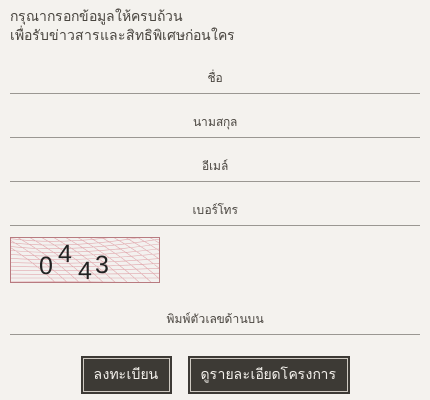 The width and height of the screenshot is (430, 400). What do you see at coordinates (126, 375) in the screenshot?
I see `register-button: ลงทะเบียน` at bounding box center [126, 375].